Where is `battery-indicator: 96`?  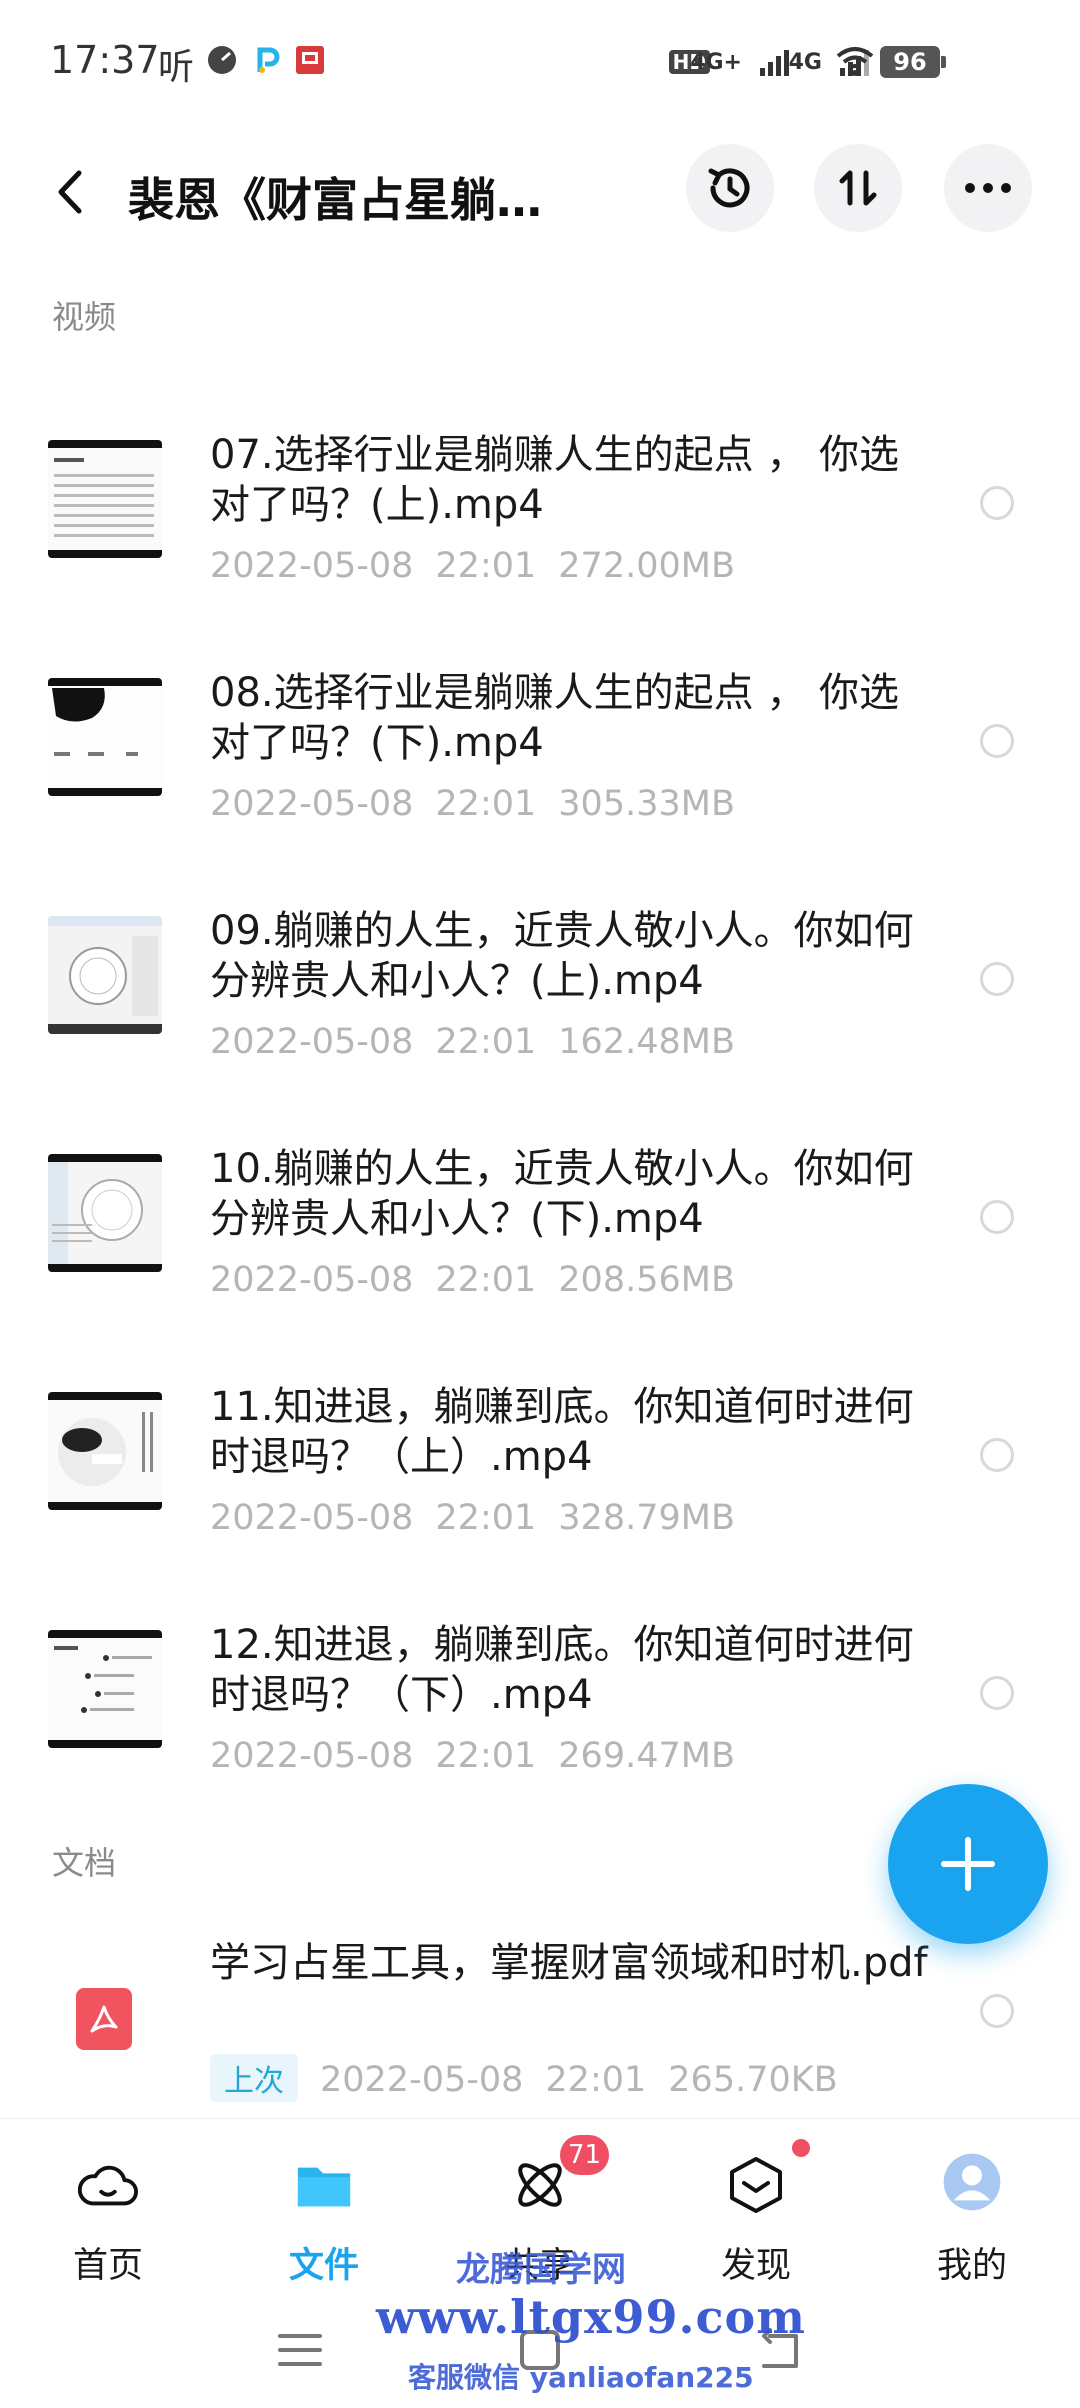
battery-indicator: 96 is located at coordinates (913, 62).